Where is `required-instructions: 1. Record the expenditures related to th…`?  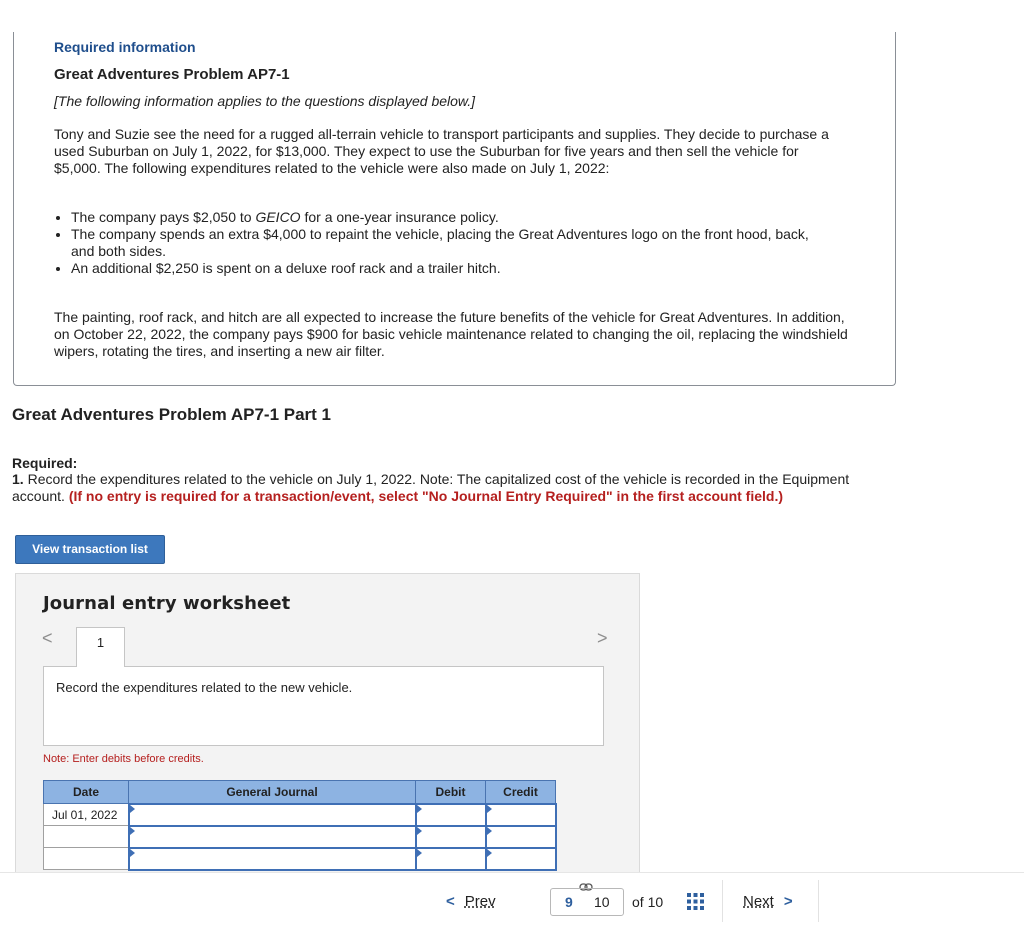
required-instructions: 1. Record the expenditures related to th… is located at coordinates (452, 488).